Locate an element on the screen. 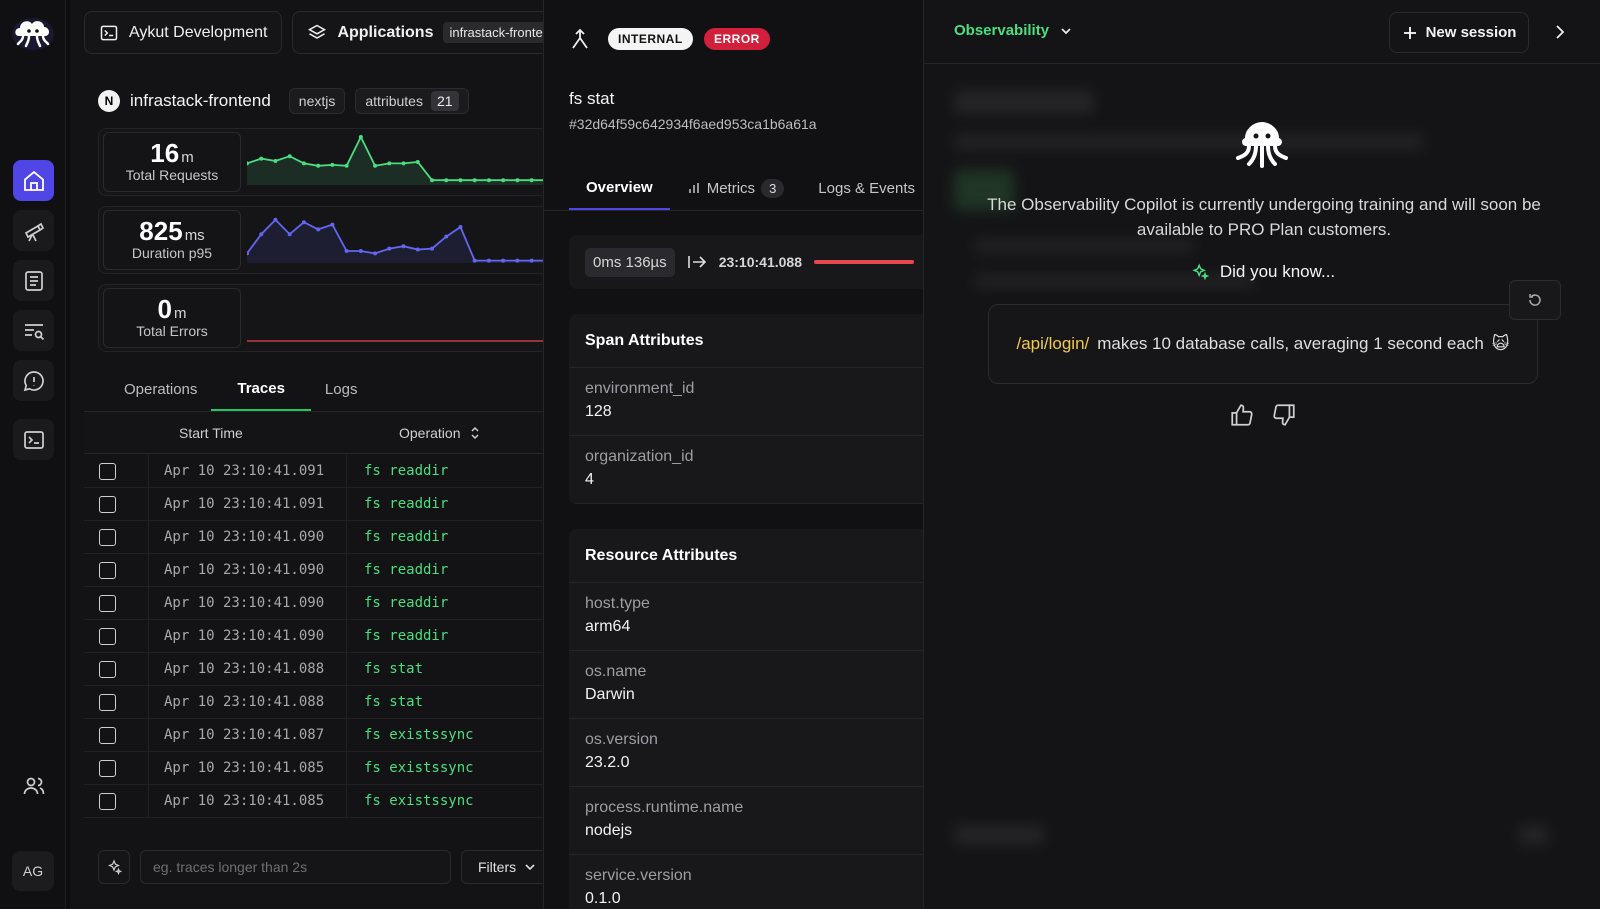 This screenshot has width=1600, height=909. attribute-row: os.version 23.2.0 is located at coordinates (746, 753).